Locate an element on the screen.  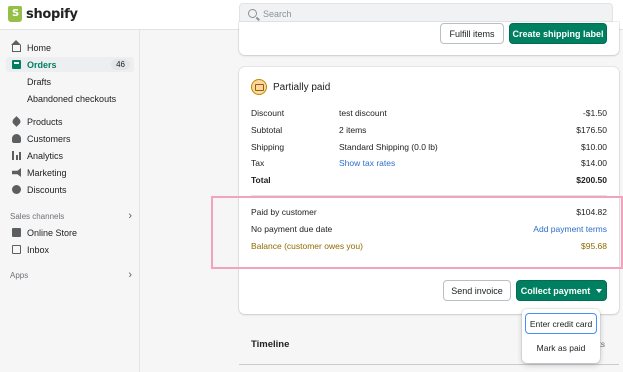
line-label: Shipping is located at coordinates (268, 147).